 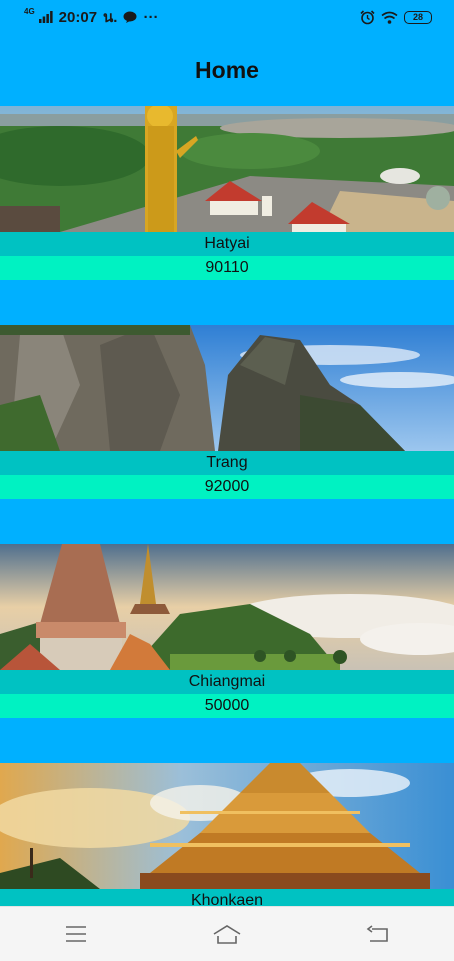 I want to click on home-icon, so click(x=227, y=934).